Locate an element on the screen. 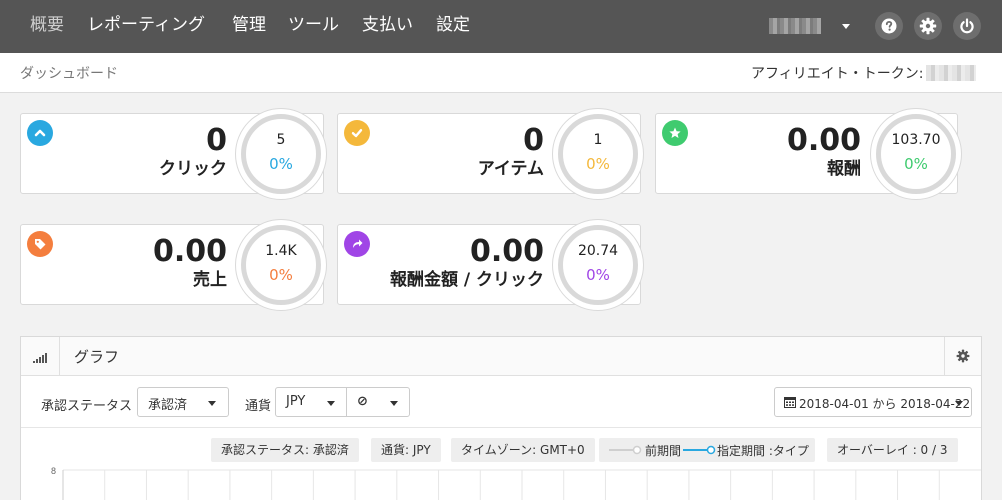 This screenshot has height=500, width=1002. timezone-chip: タイムゾーン: GMT+0 is located at coordinates (523, 450).